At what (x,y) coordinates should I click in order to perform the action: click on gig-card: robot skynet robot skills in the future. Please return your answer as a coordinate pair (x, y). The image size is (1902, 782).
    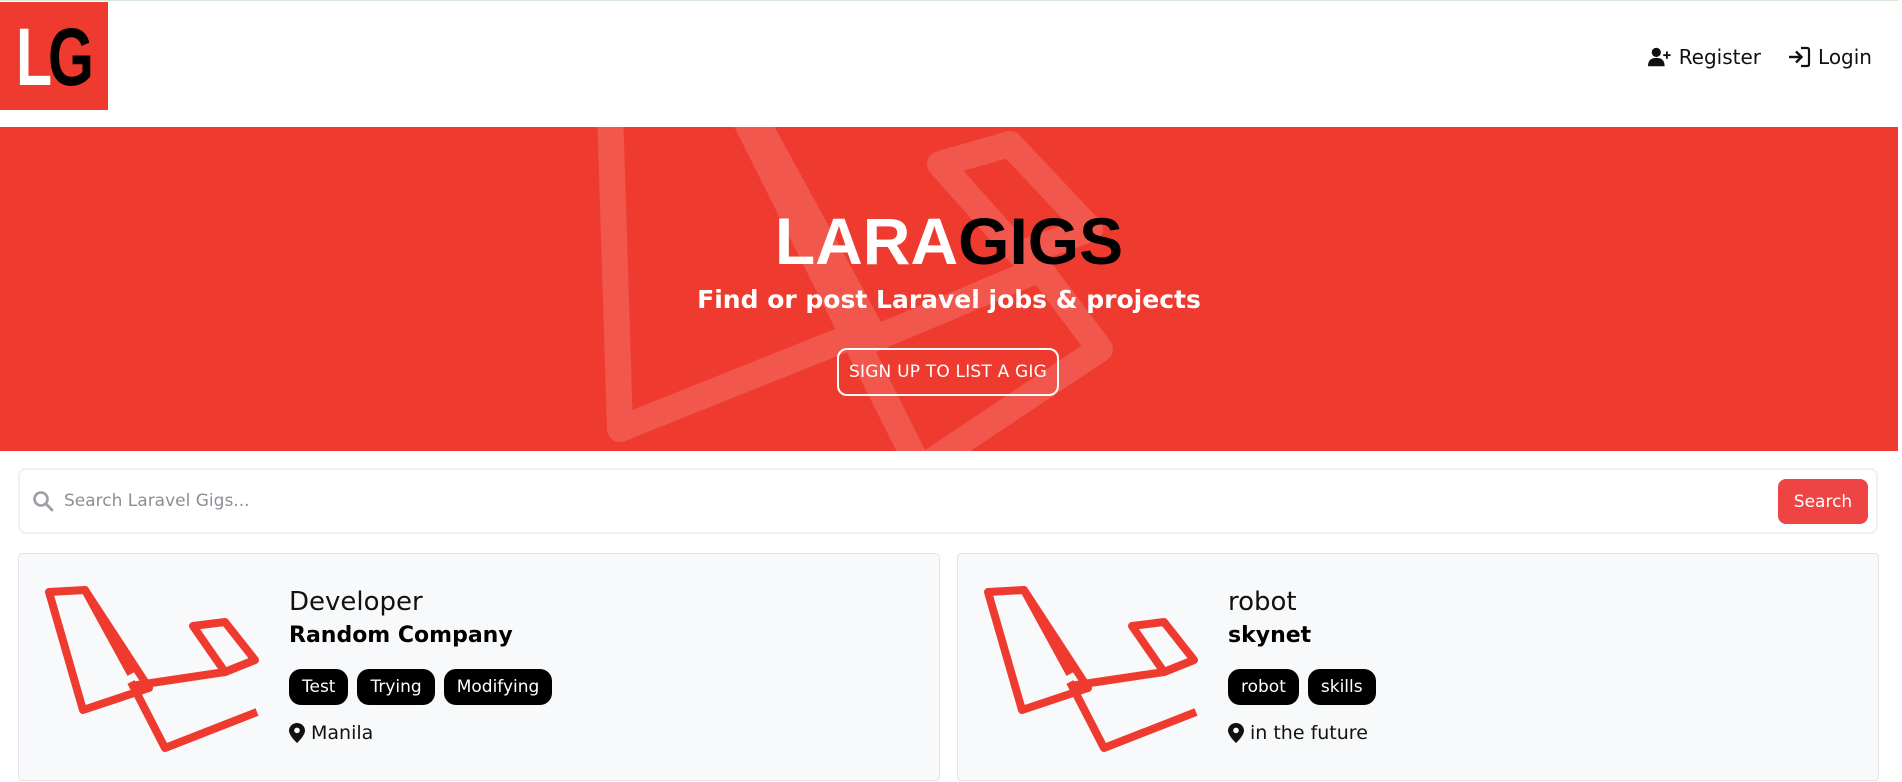
    Looking at the image, I should click on (1418, 667).